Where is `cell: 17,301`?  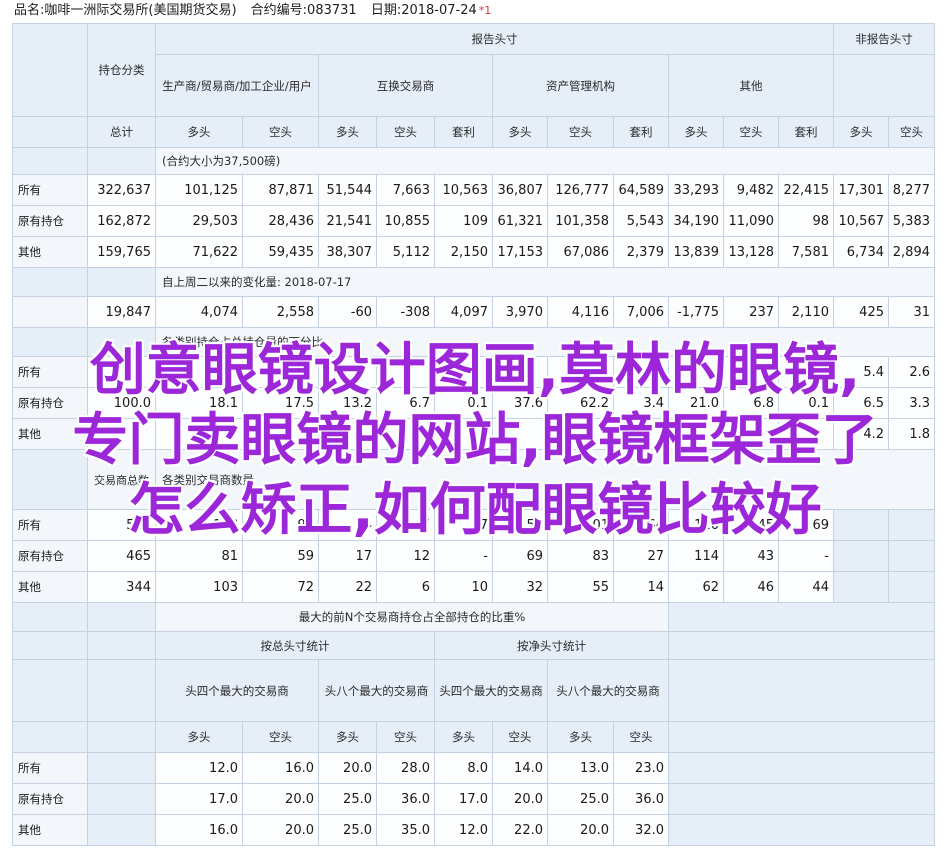 cell: 17,301 is located at coordinates (861, 190).